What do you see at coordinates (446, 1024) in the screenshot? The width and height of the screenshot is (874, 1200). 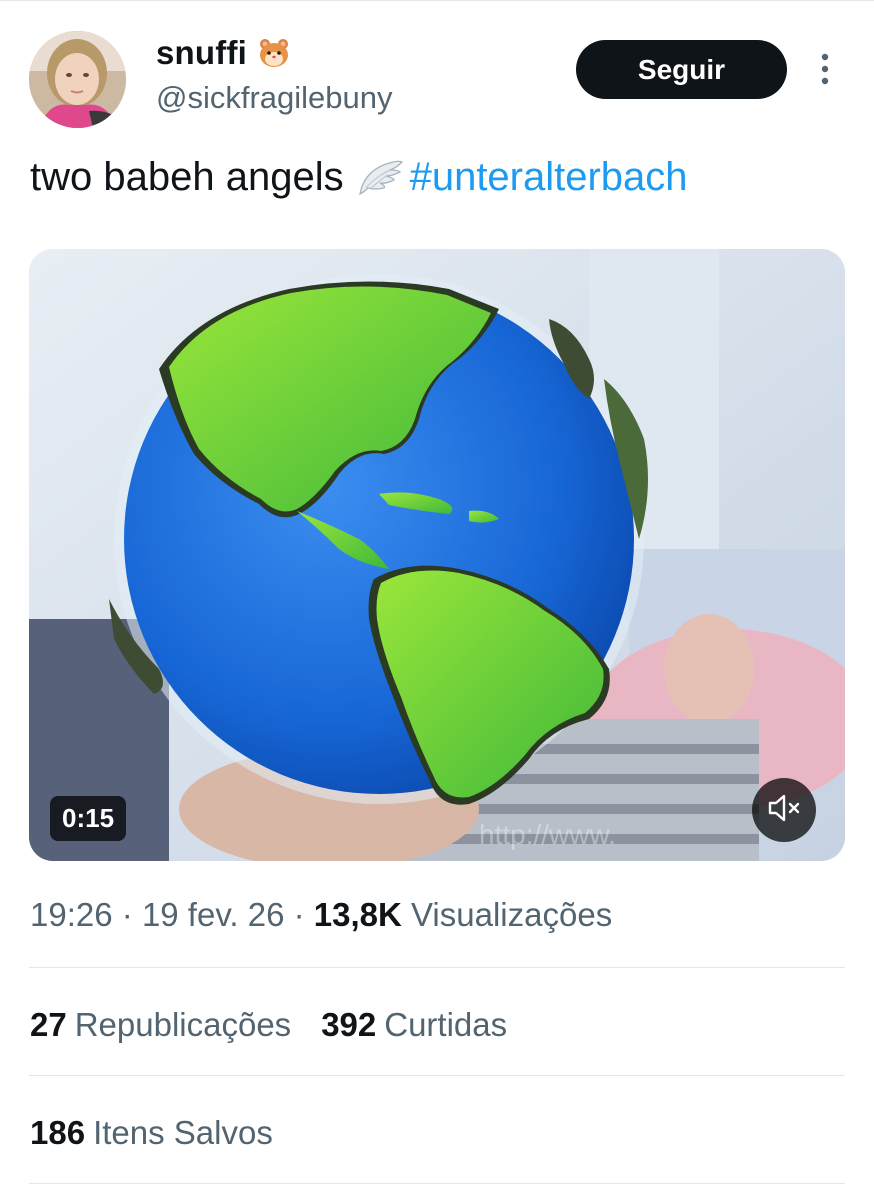 I see `likes-label: Curtidas` at bounding box center [446, 1024].